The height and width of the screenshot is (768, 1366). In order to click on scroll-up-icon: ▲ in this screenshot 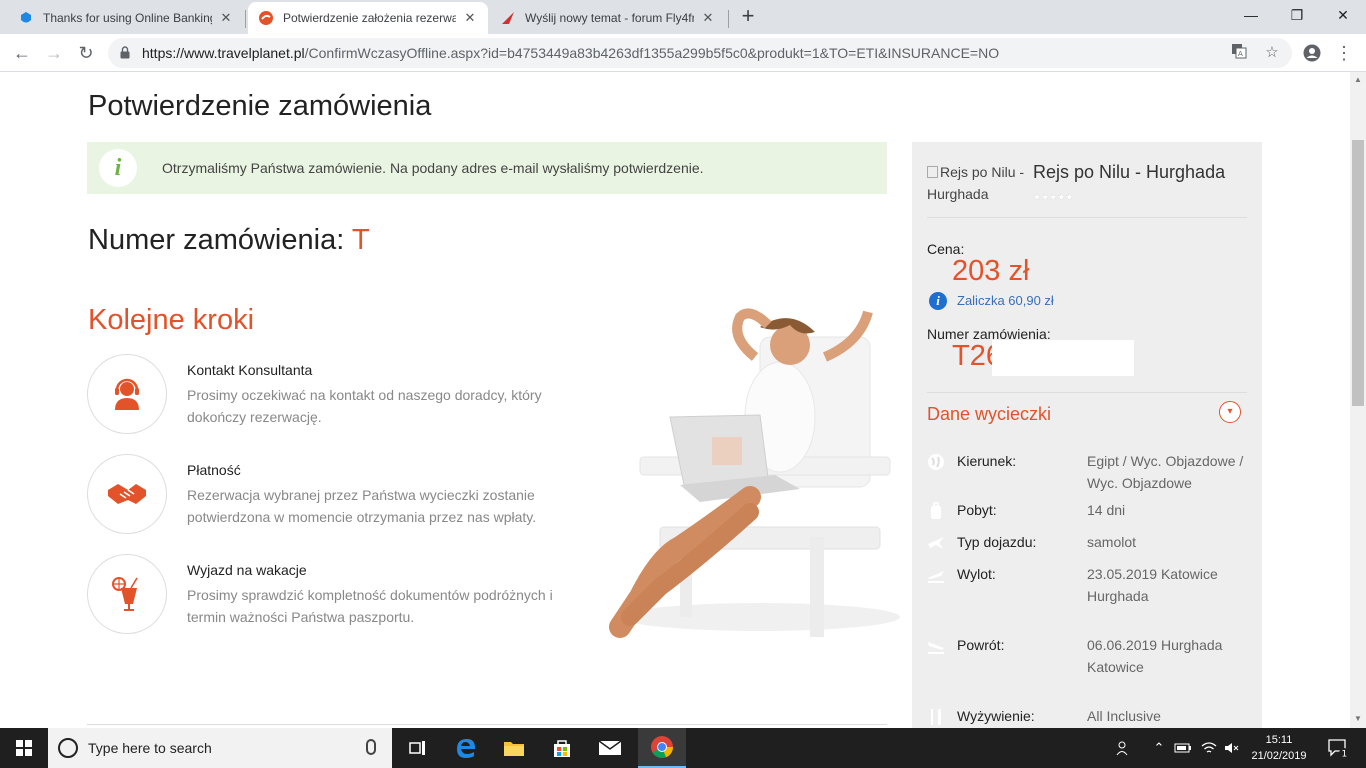, I will do `click(1358, 79)`.